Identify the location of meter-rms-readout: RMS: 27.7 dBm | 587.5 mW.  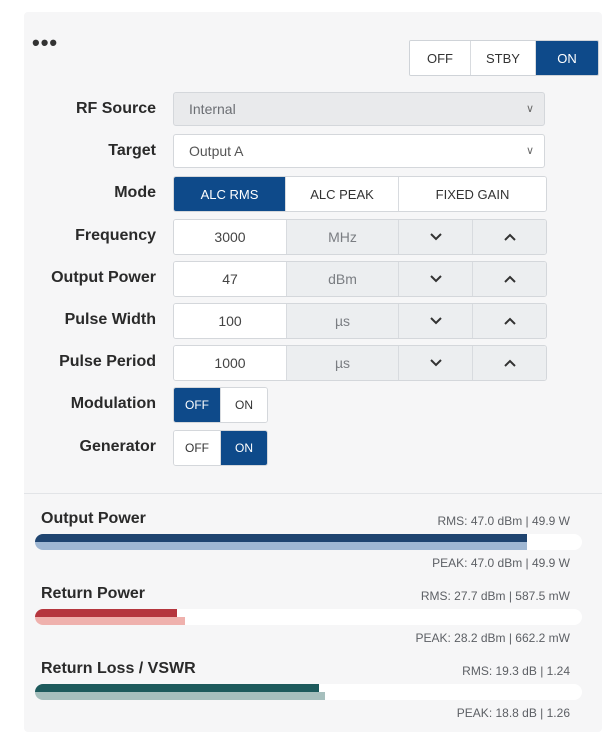
(495, 596).